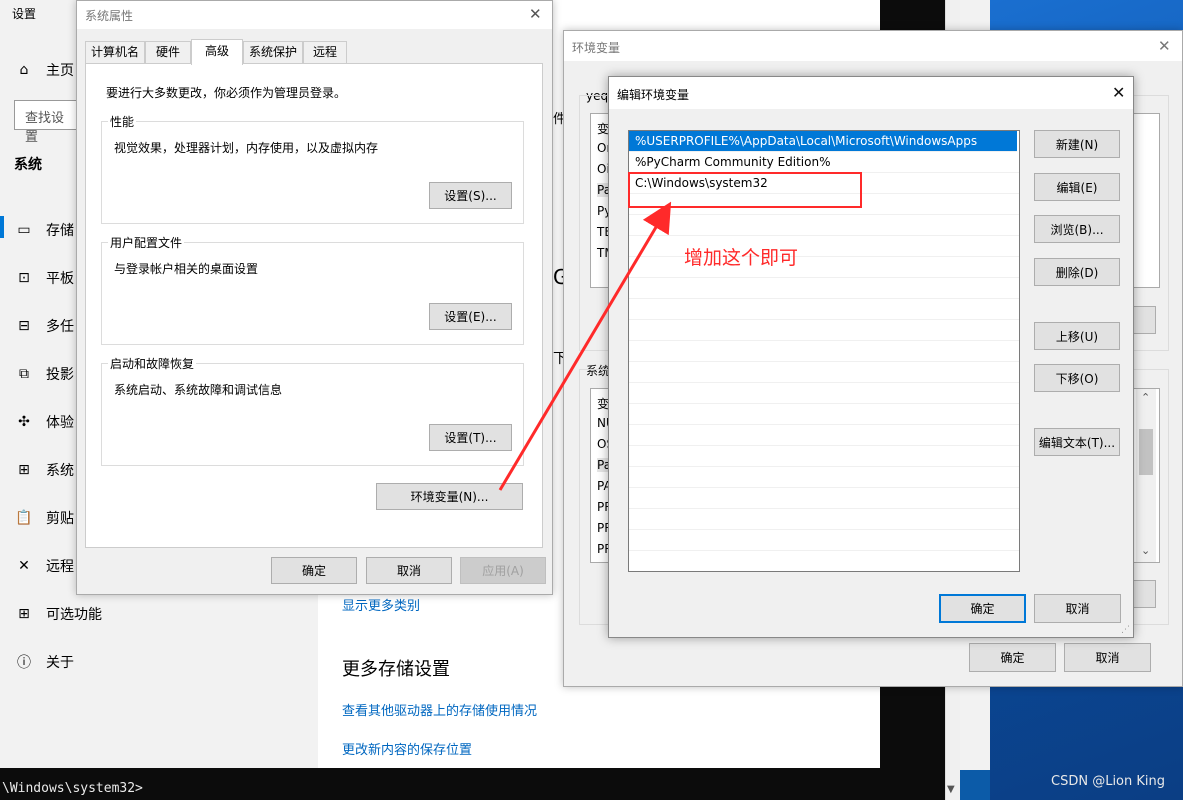 The image size is (1183, 800). What do you see at coordinates (1108, 781) in the screenshot?
I see `watermark: CSDN @Lion King` at bounding box center [1108, 781].